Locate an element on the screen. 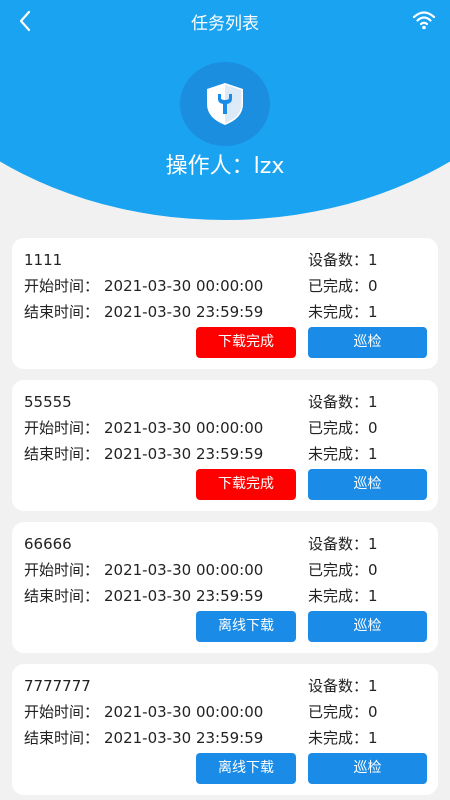  wifi-icon is located at coordinates (424, 20).